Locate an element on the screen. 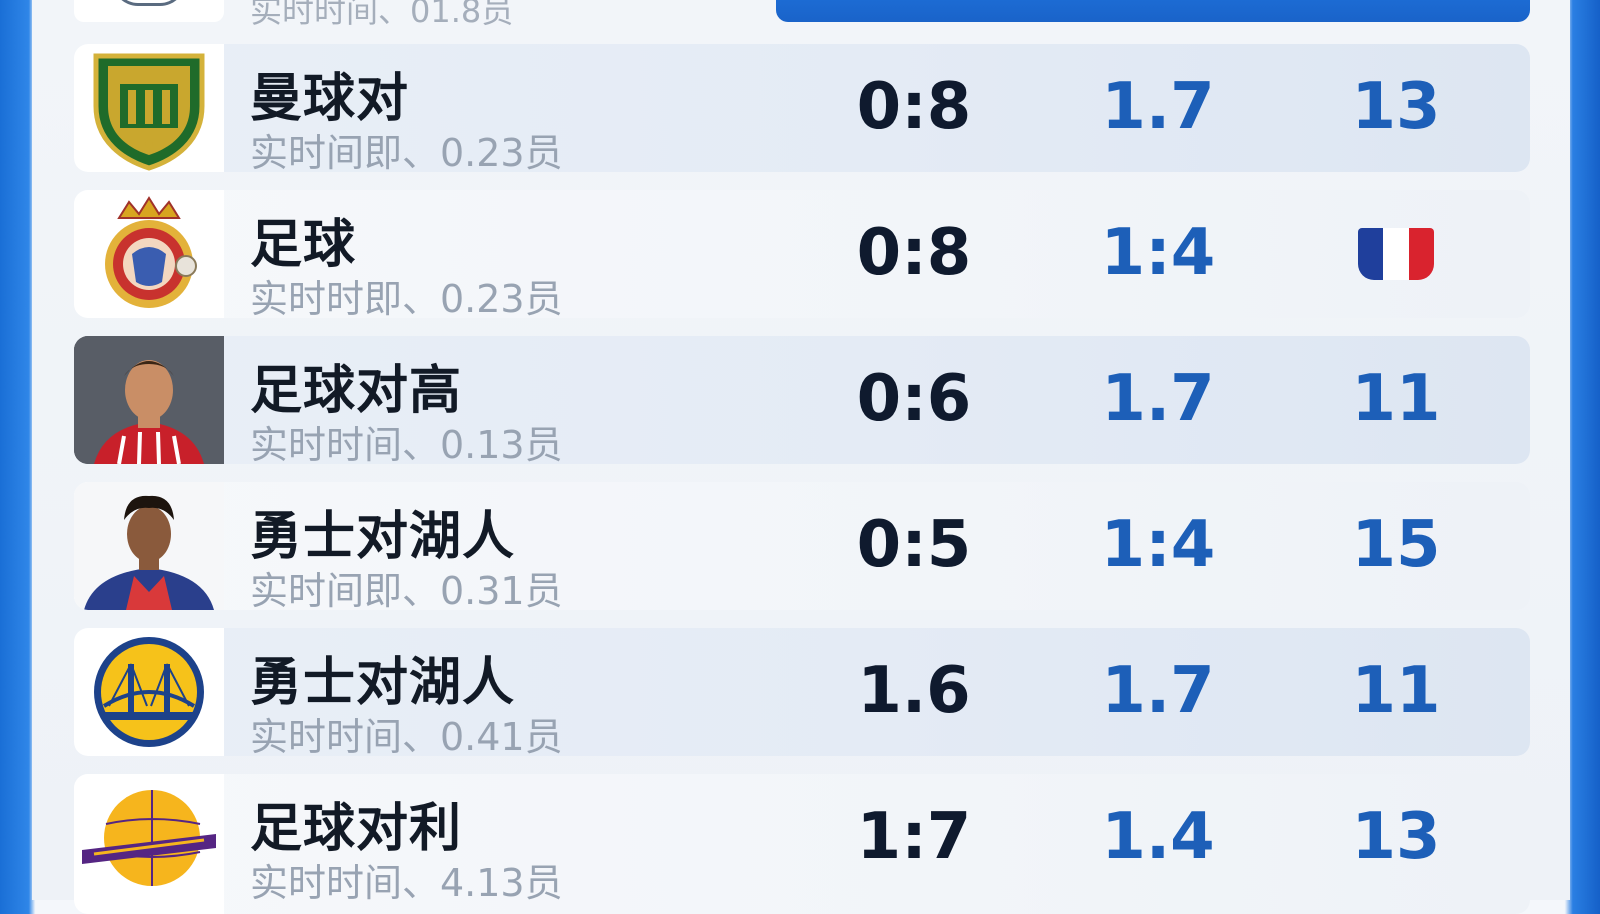 The image size is (1600, 914). match-row: 勇士对湖人 实时时间、0.41员 1.6 1.7 11 is located at coordinates (802, 693).